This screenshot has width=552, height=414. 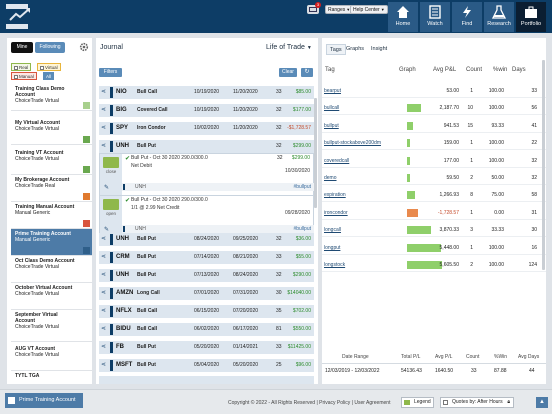 I want to click on filter-manual: Manual, so click(x=24, y=76).